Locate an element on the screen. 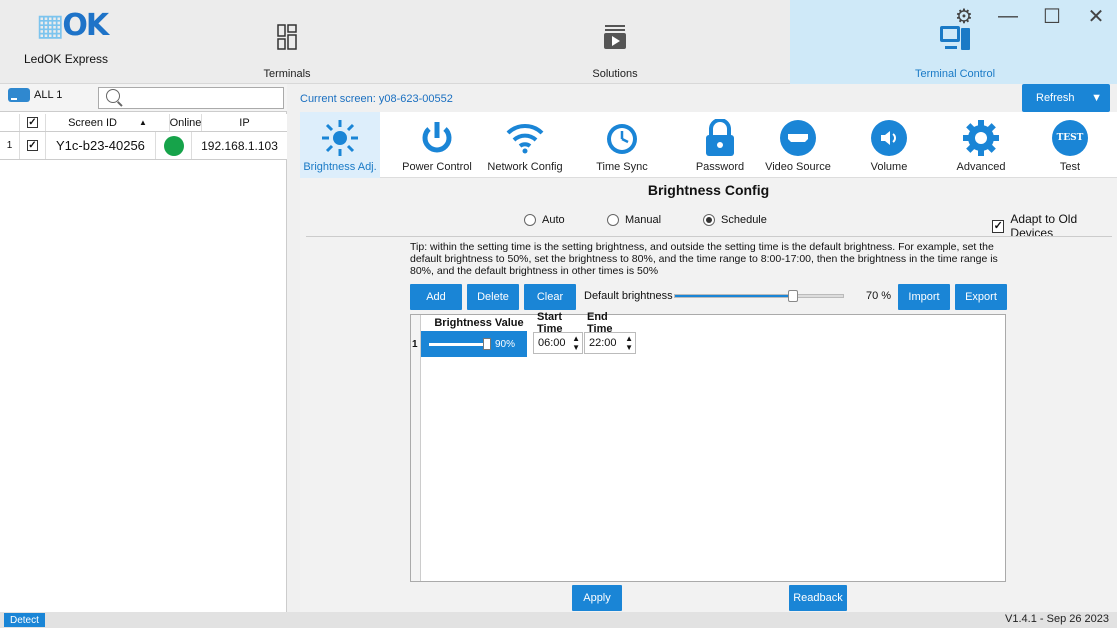 This screenshot has height=628, width=1117. nav-terminals: Terminals is located at coordinates (287, 42).